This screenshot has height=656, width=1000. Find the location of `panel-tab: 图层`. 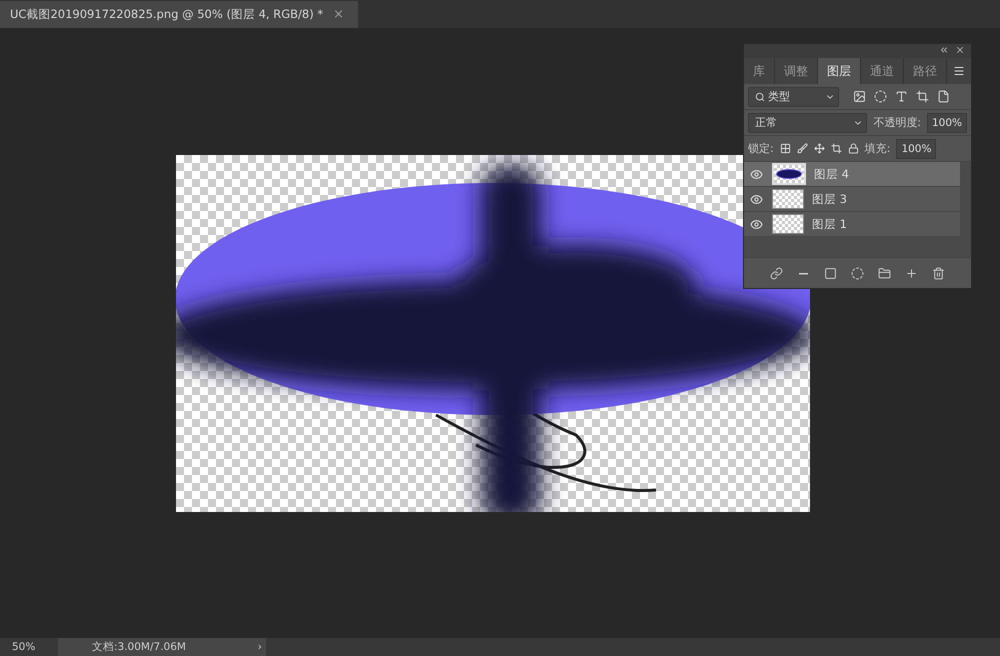

panel-tab: 图层 is located at coordinates (839, 71).